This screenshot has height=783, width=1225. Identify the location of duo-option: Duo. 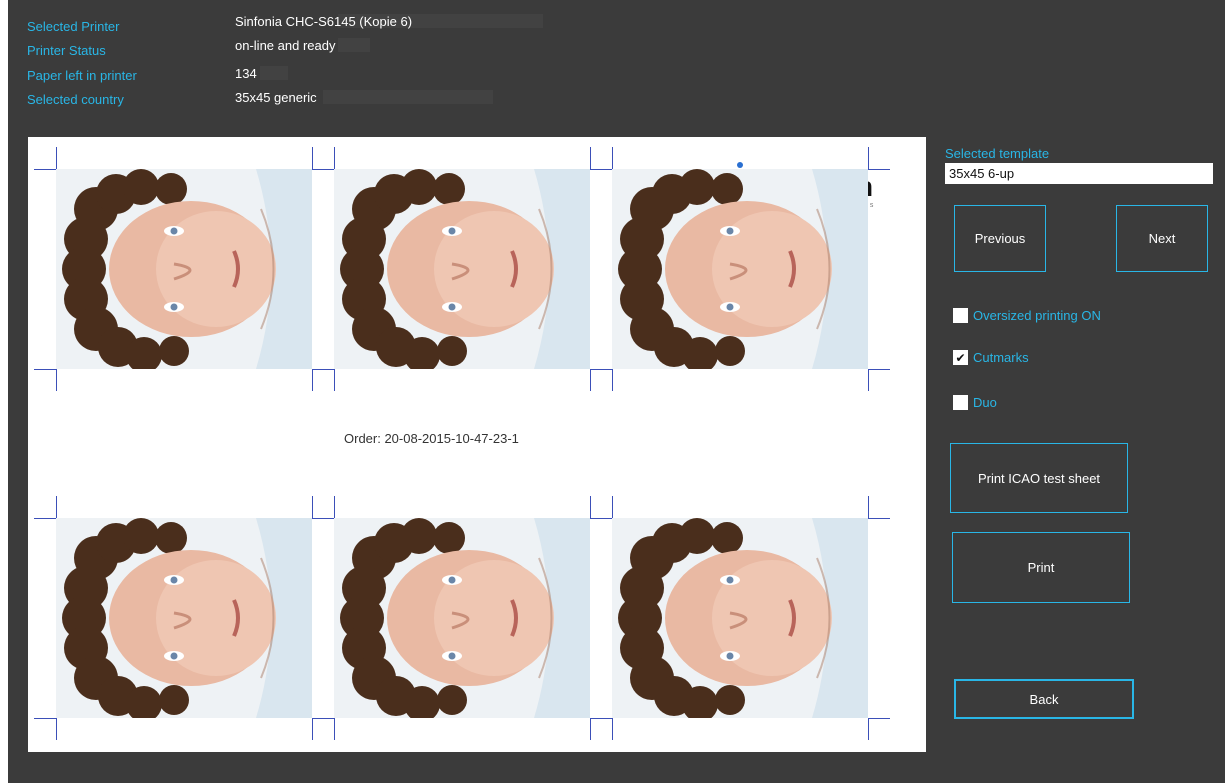
(975, 402).